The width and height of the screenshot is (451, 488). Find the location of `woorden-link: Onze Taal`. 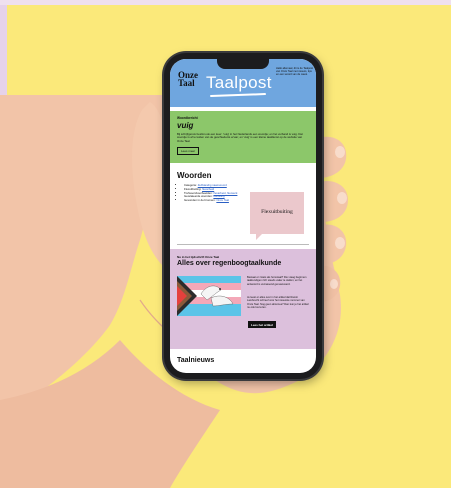

woorden-link: Onze Taal is located at coordinates (222, 200).